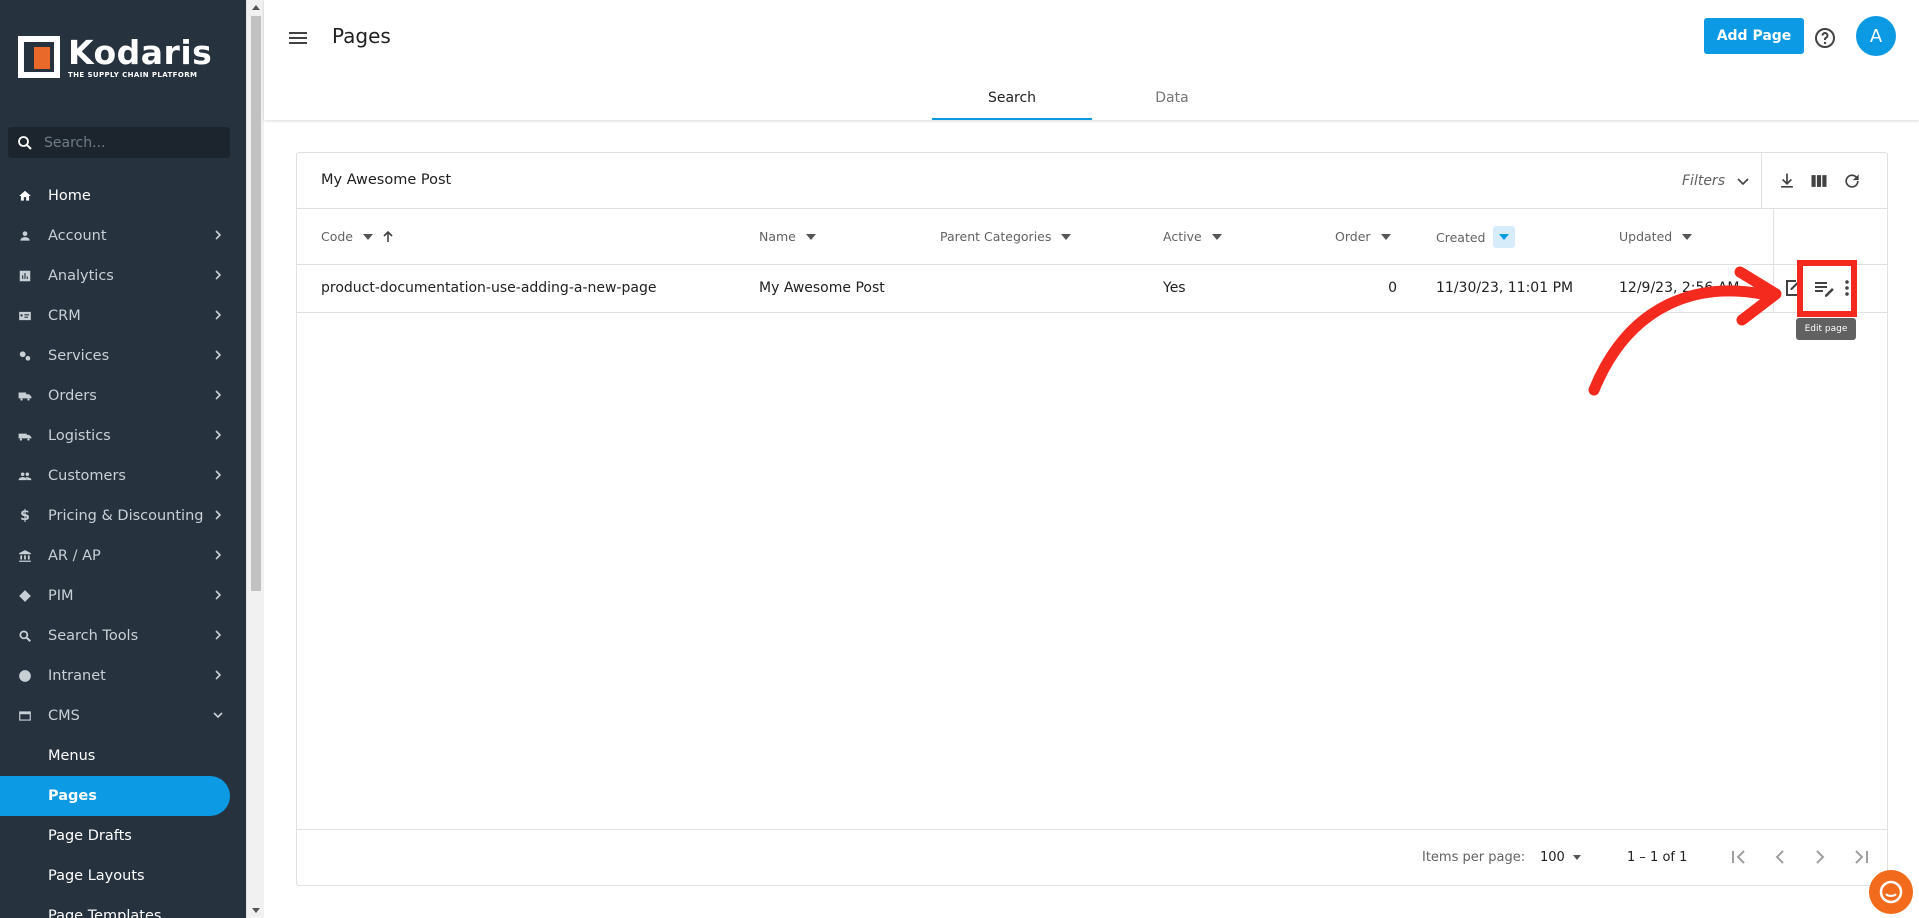 The width and height of the screenshot is (1919, 918). Describe the element at coordinates (25, 276) in the screenshot. I see `analytics-icon` at that location.